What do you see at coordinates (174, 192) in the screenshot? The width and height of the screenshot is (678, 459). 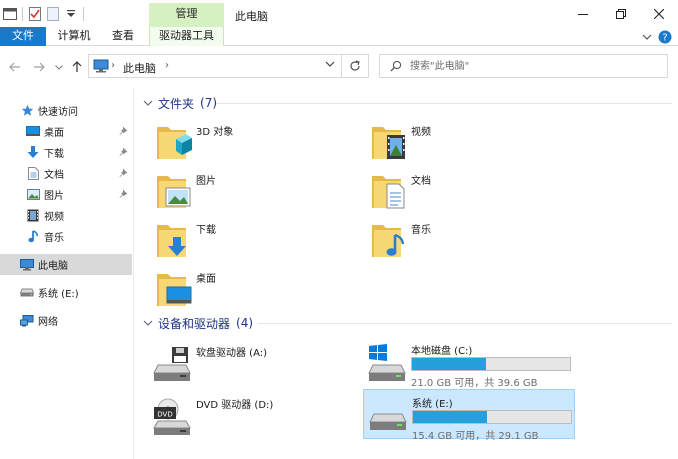 I see `picture-folder-icon` at bounding box center [174, 192].